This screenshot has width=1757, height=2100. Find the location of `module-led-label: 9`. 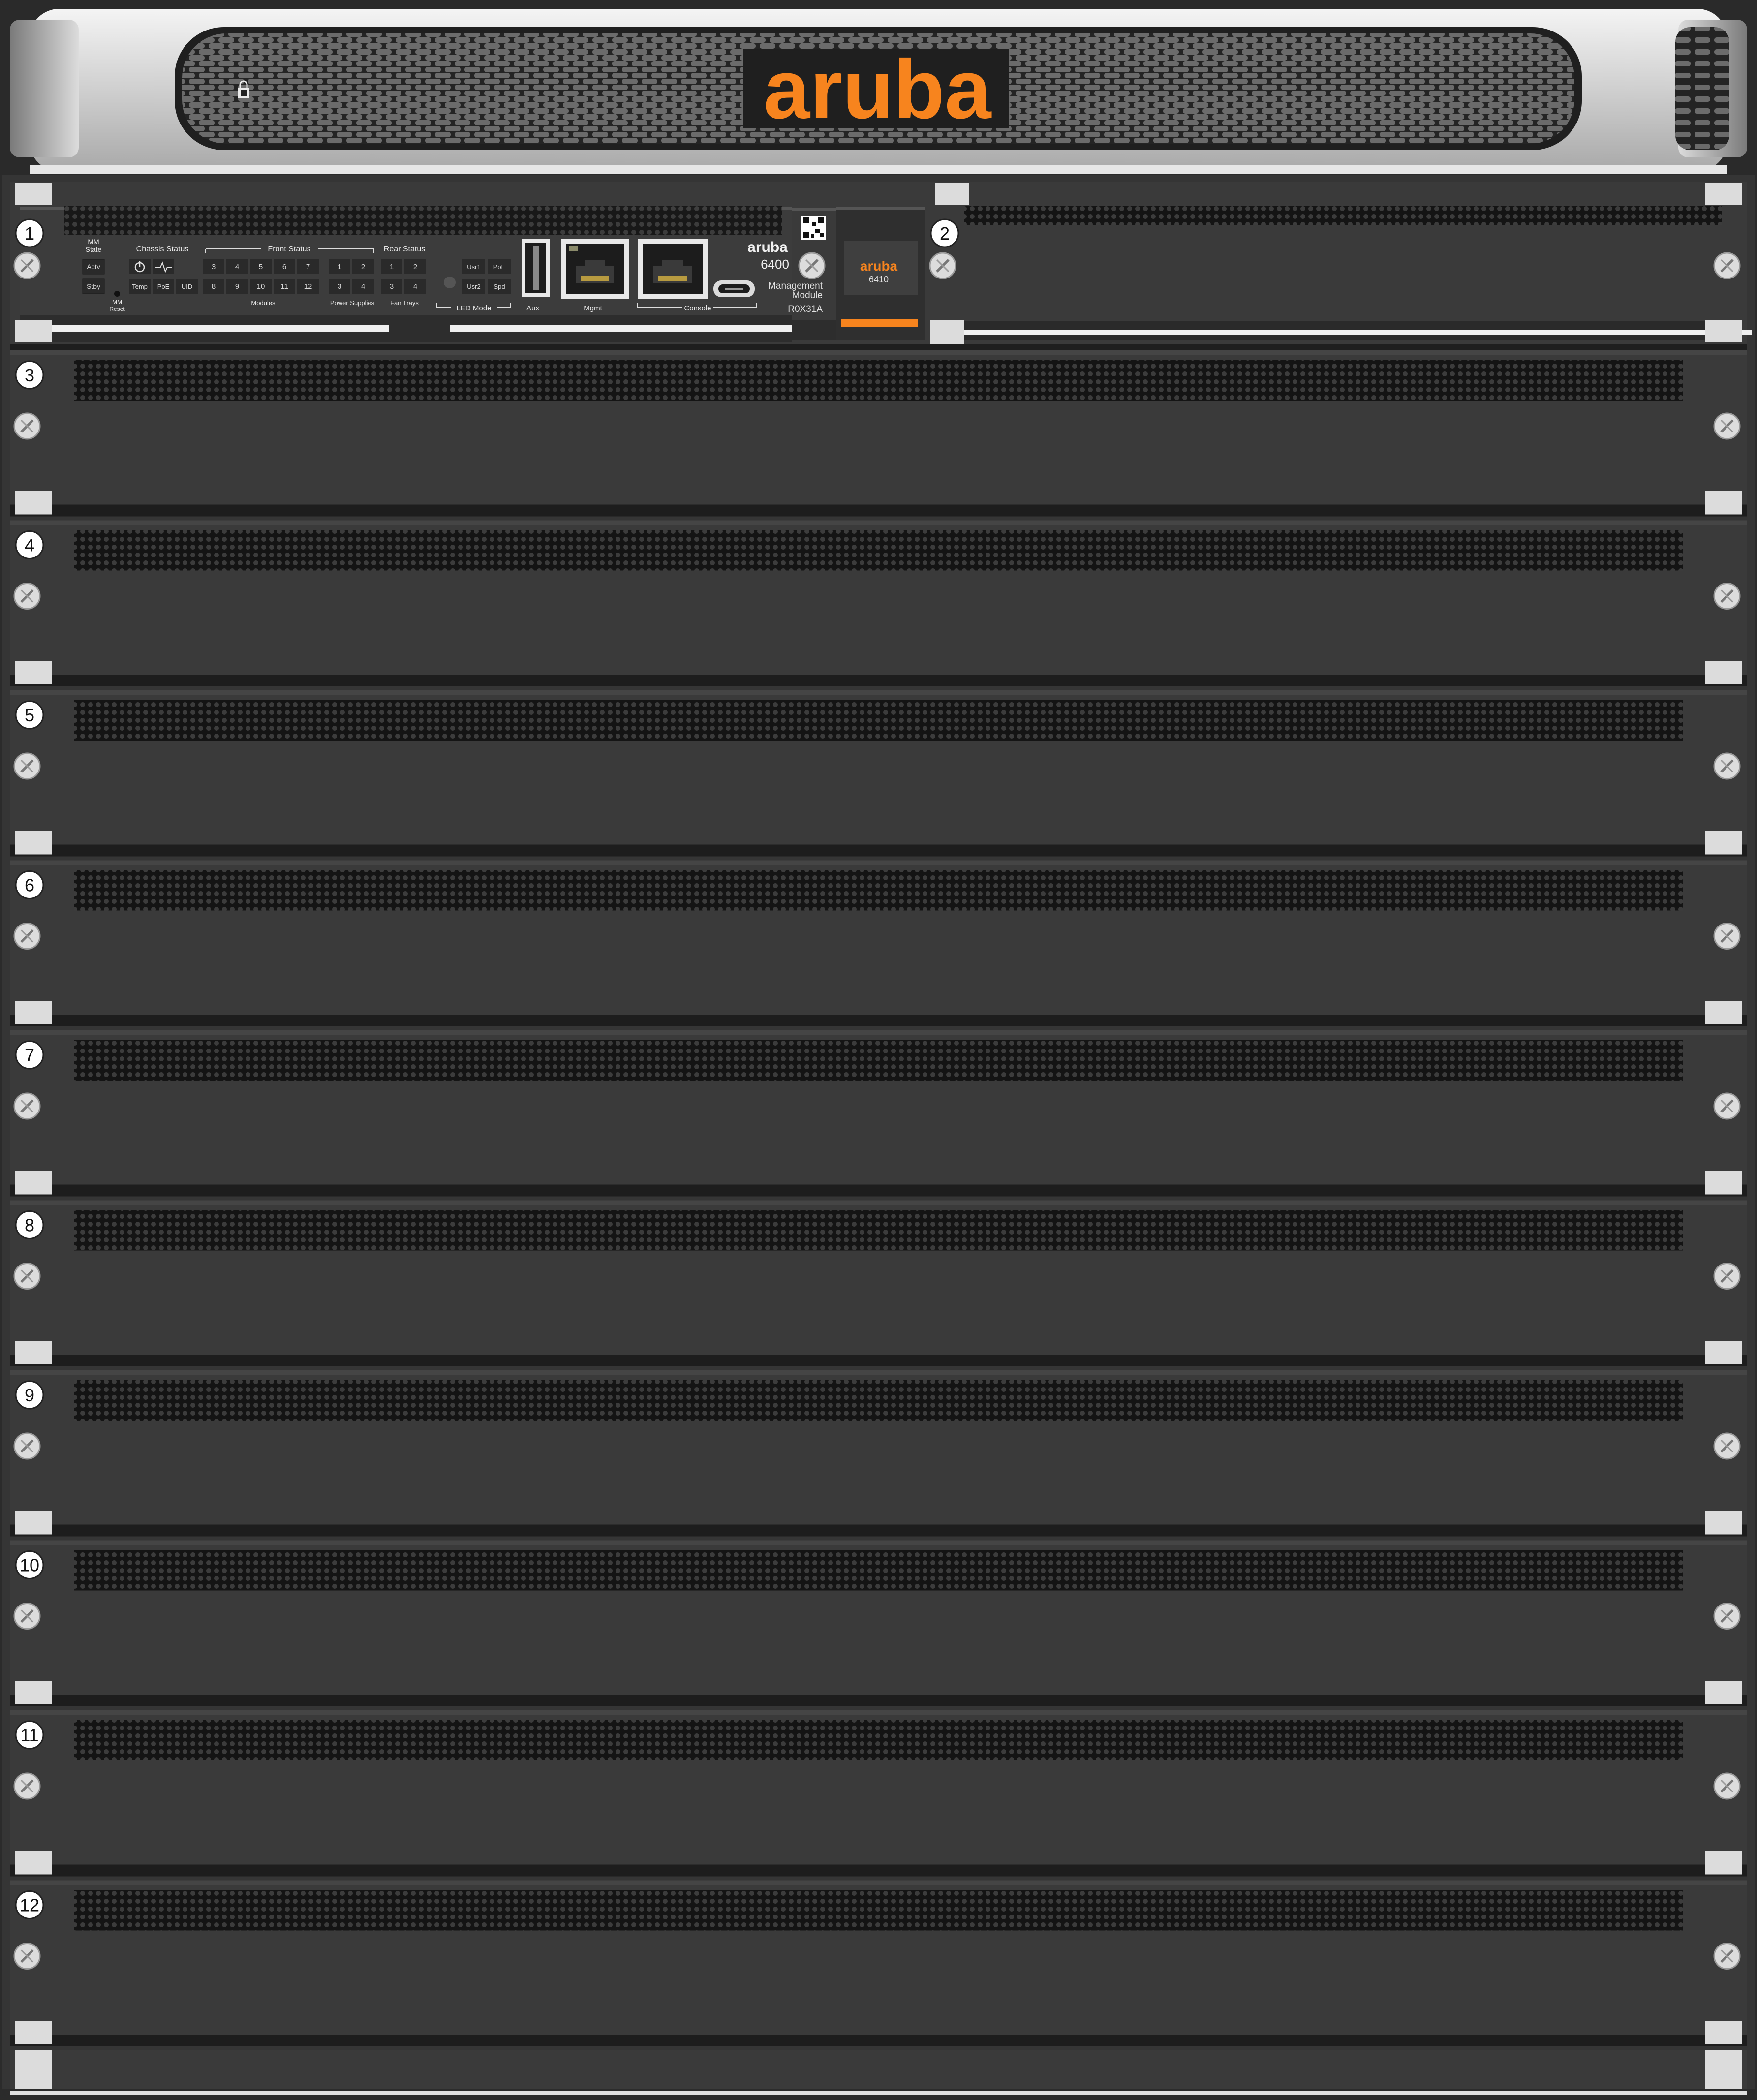

module-led-label: 9 is located at coordinates (237, 286).